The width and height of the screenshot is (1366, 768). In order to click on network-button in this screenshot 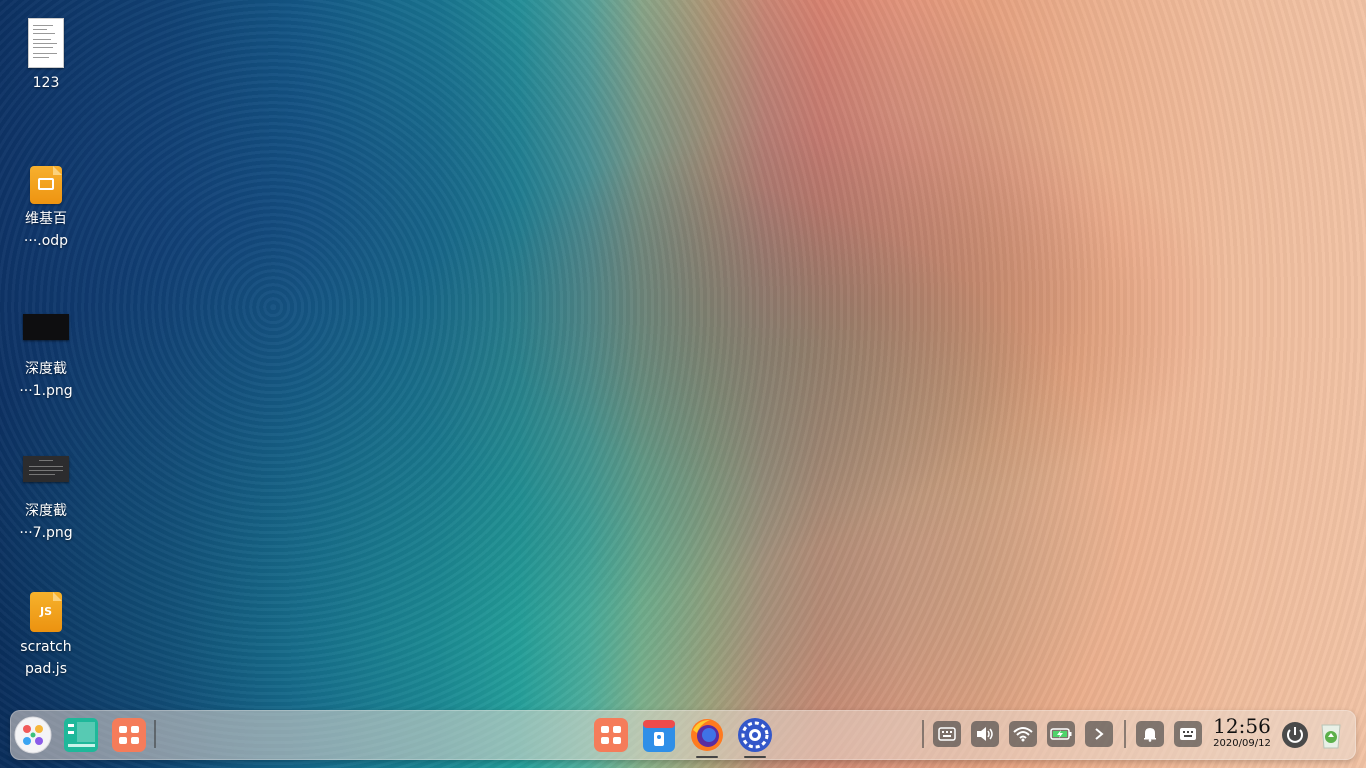, I will do `click(1023, 734)`.